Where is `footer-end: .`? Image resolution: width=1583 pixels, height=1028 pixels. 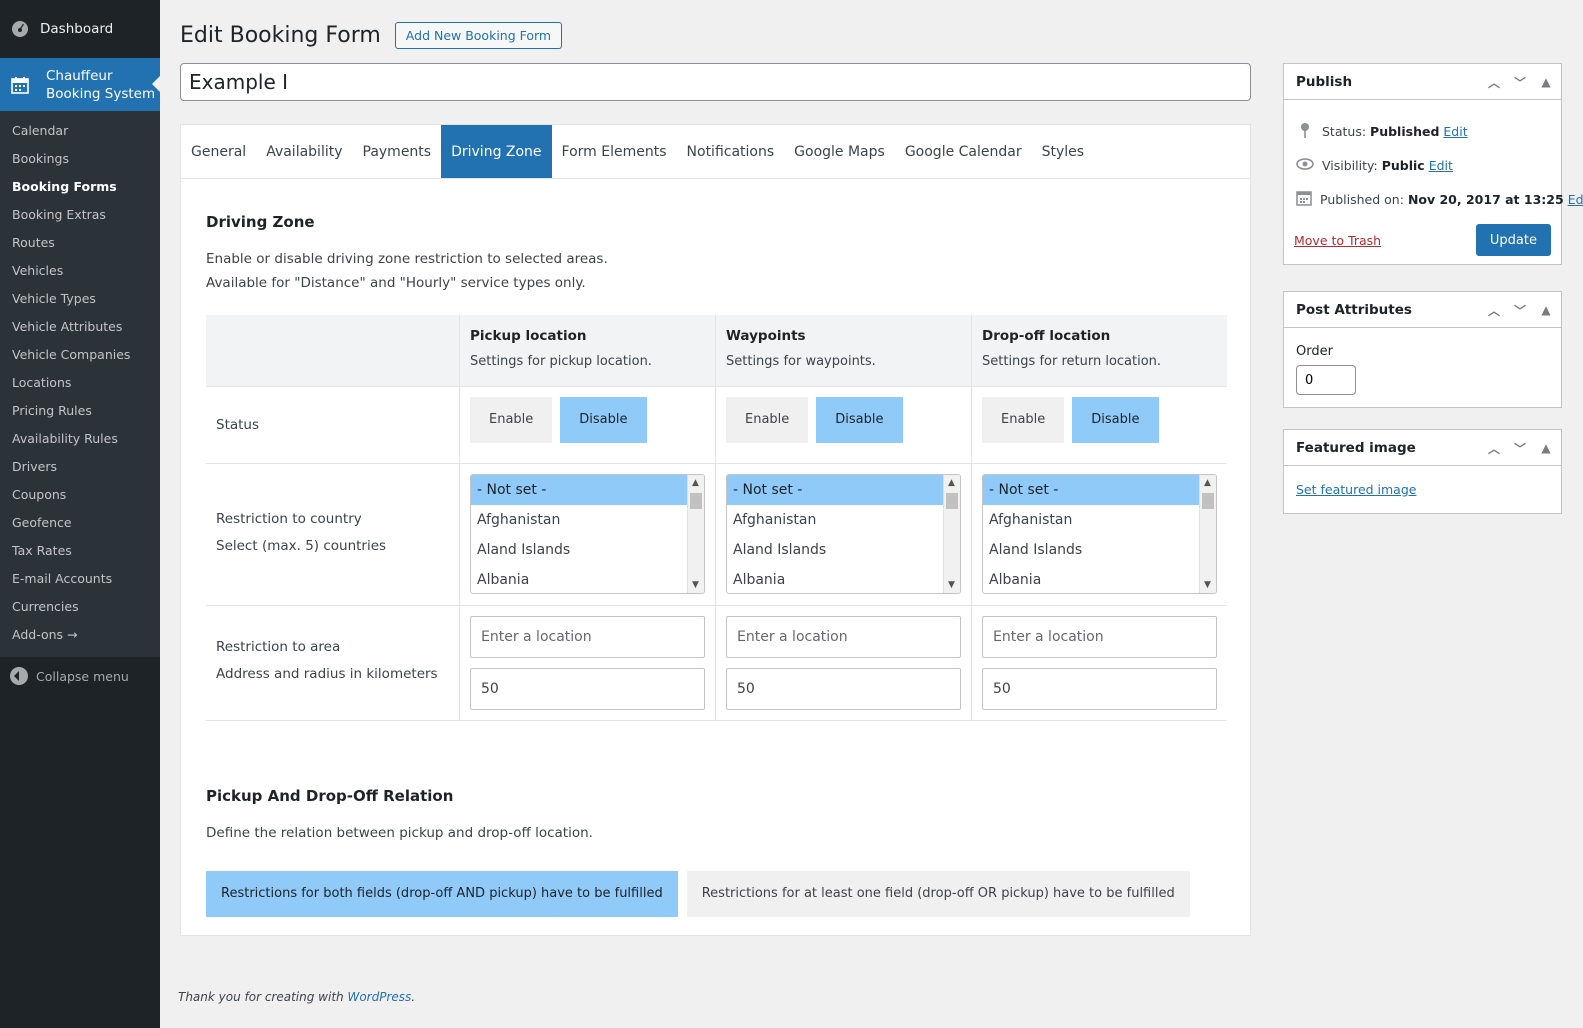 footer-end: . is located at coordinates (413, 997).